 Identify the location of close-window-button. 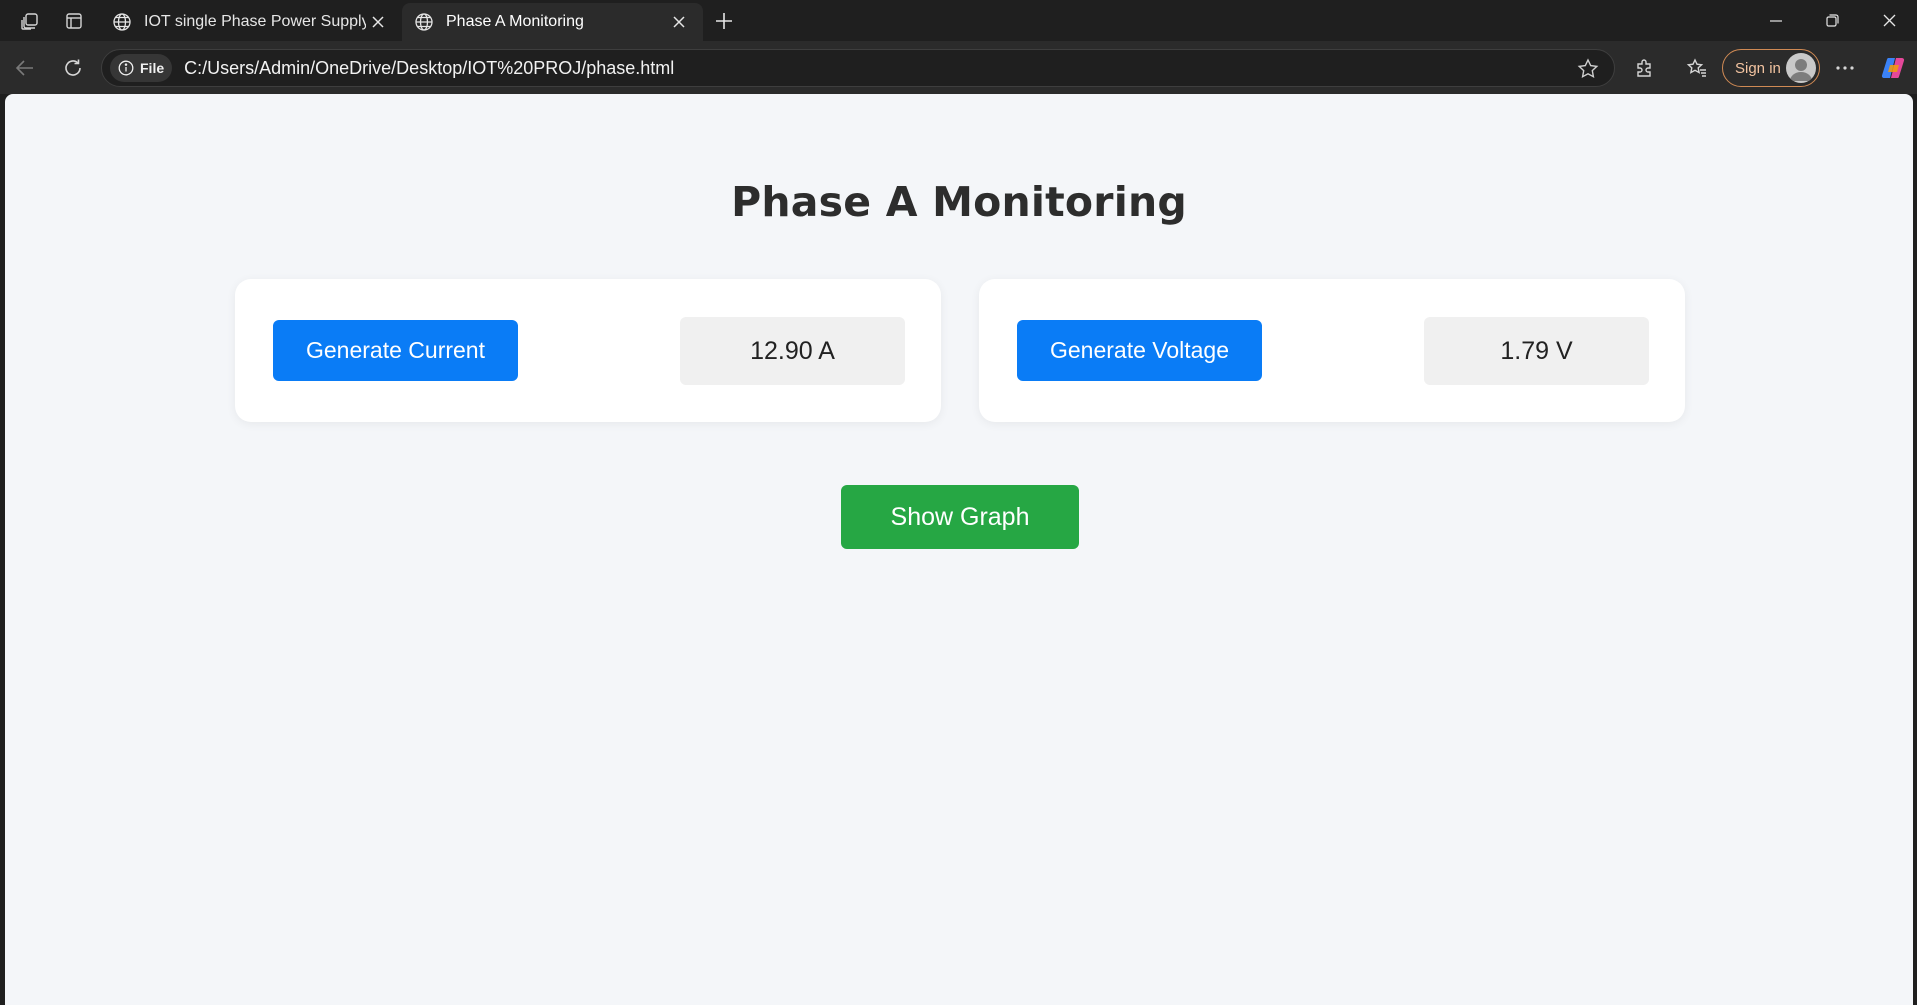
(1889, 20).